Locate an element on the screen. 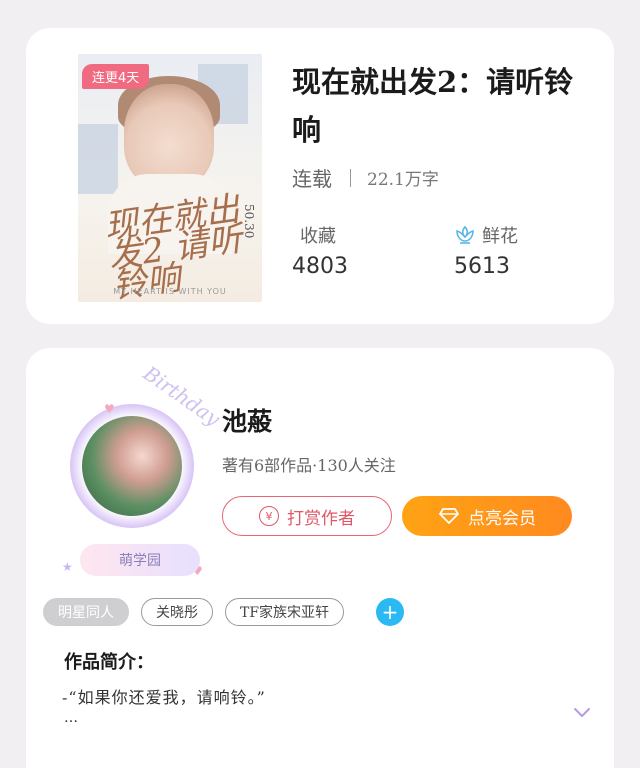  tag-list: 明星同人 关晓彤 TF家族宋亚轩 + is located at coordinates (224, 612).